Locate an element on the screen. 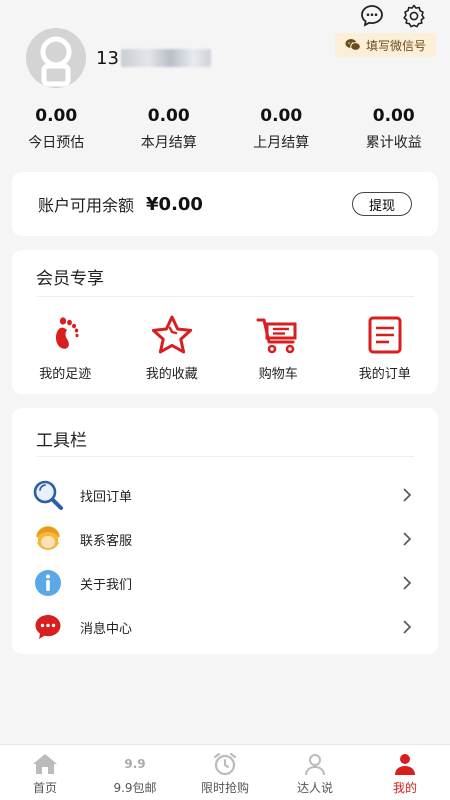 The width and height of the screenshot is (450, 800). stat-label: 本月结算 is located at coordinates (168, 143).